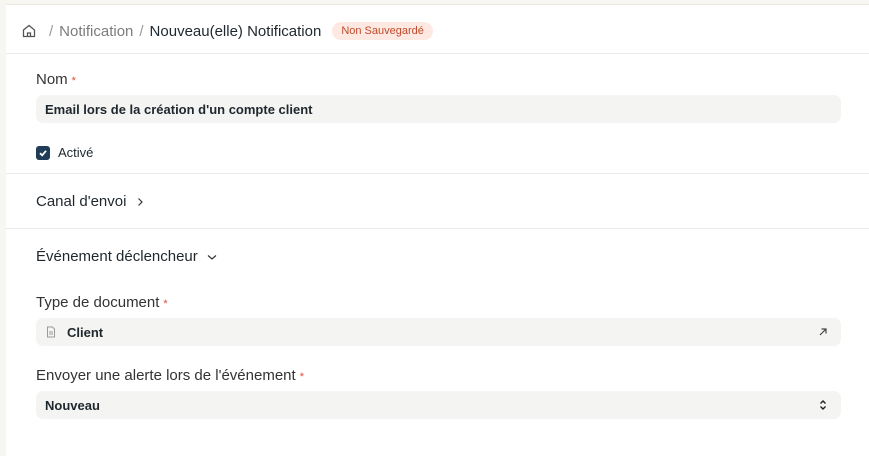 Image resolution: width=869 pixels, height=456 pixels. I want to click on arrow-up-right-icon, so click(823, 332).